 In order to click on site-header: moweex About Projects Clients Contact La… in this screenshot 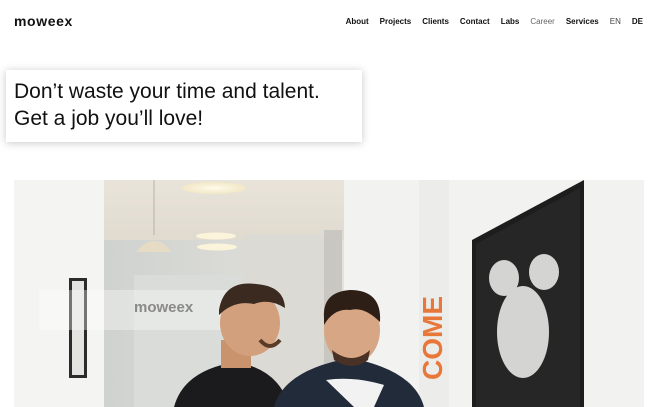, I will do `click(328, 22)`.